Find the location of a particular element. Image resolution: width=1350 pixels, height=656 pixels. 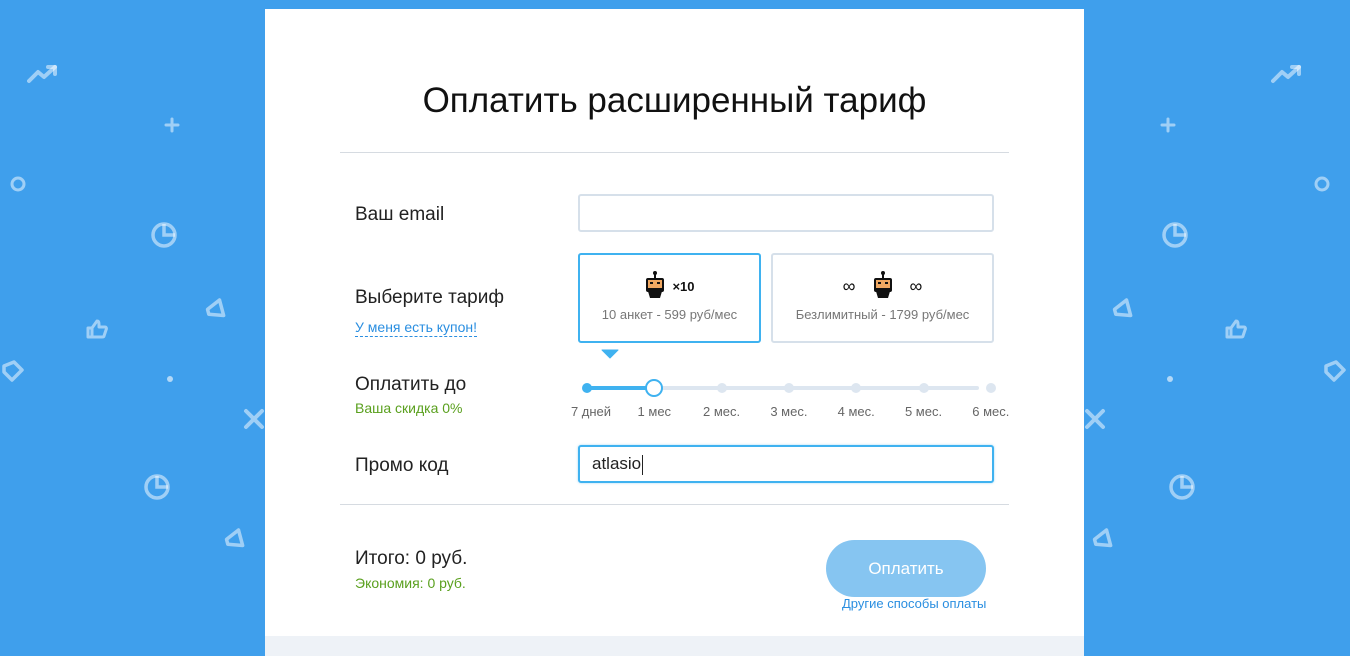

page-title: Оплатить расширенный тариф is located at coordinates (674, 100).